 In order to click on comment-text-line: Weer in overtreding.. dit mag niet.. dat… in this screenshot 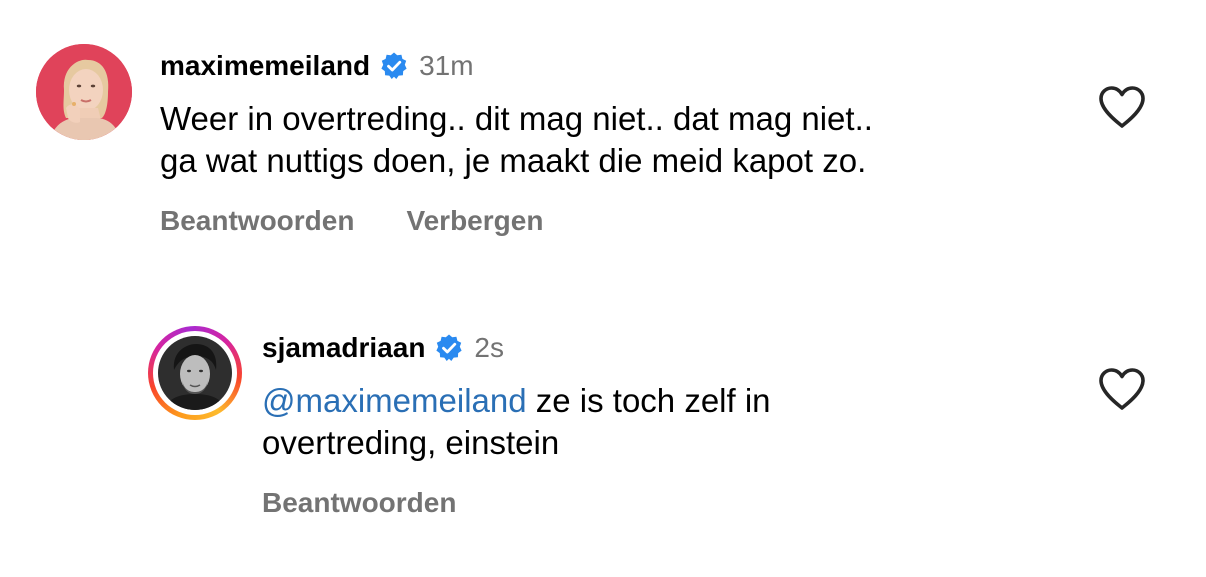, I will do `click(516, 118)`.